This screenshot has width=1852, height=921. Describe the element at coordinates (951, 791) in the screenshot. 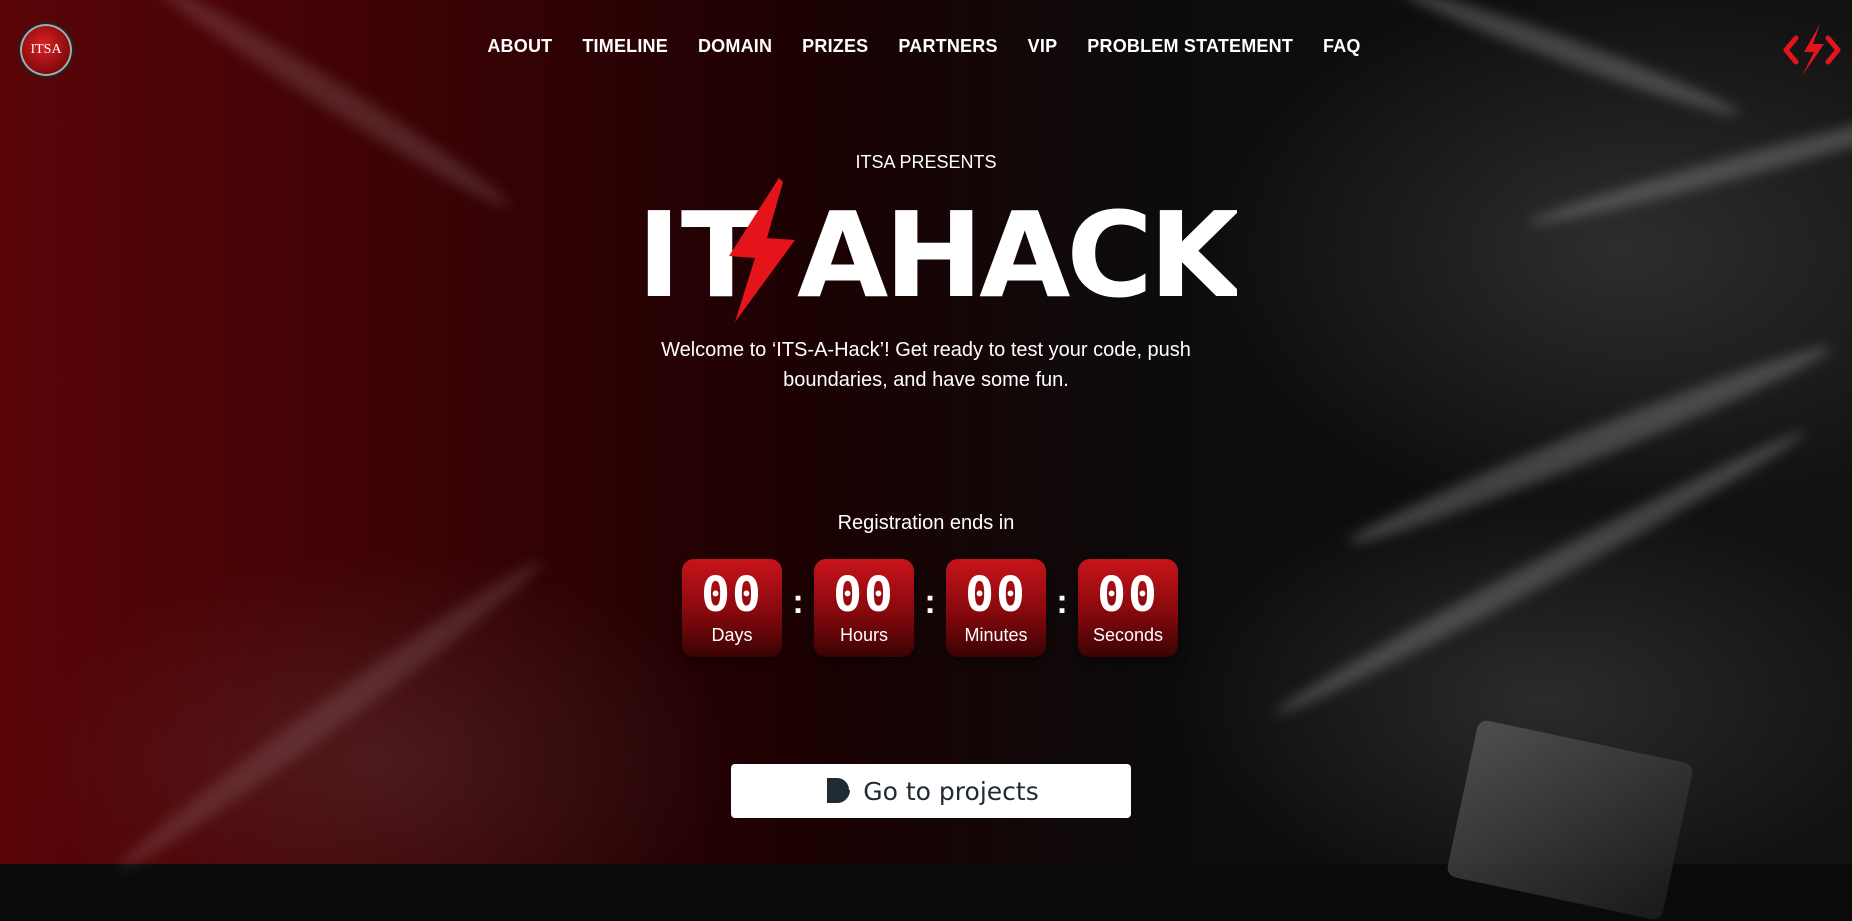

I see `go-to-projects-label: Go to projects` at that location.